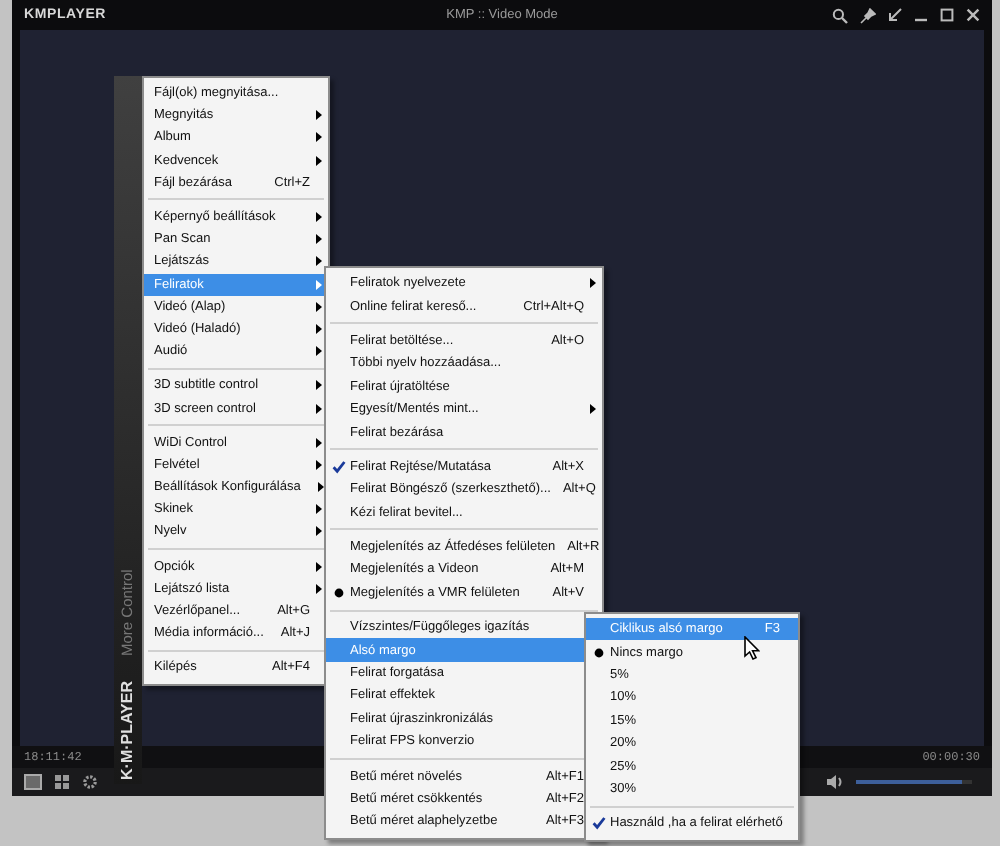 The height and width of the screenshot is (846, 1000). What do you see at coordinates (868, 15) in the screenshot?
I see `pin-icon` at bounding box center [868, 15].